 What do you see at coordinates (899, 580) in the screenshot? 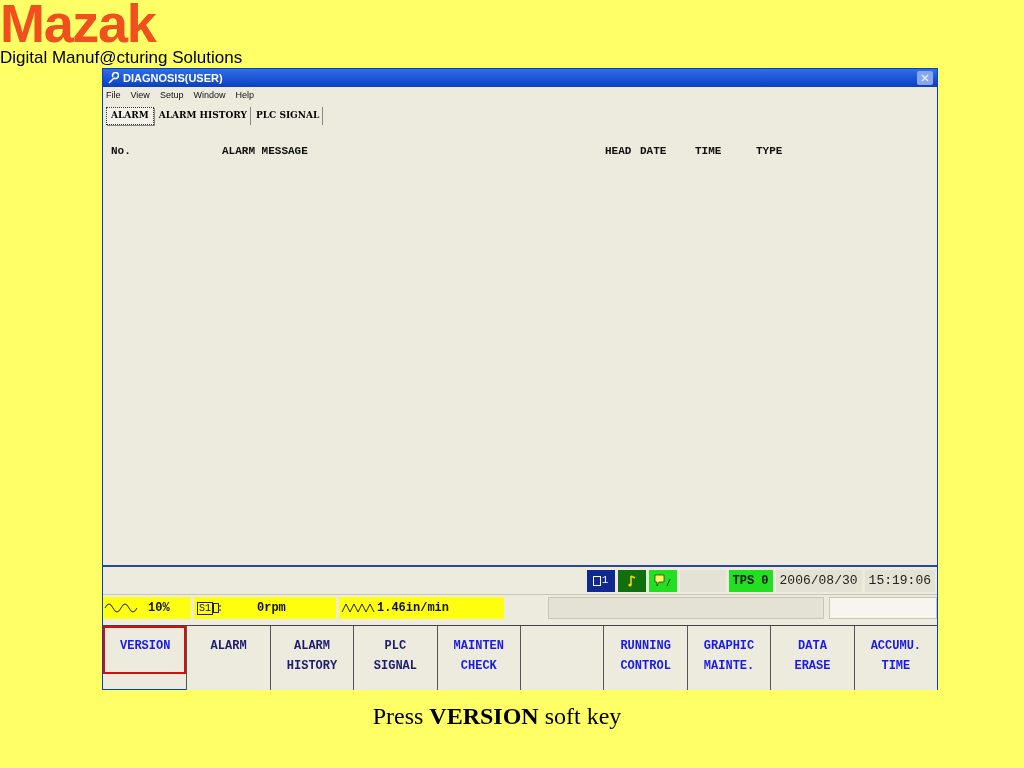
I see `time-display: 15:19:06` at bounding box center [899, 580].